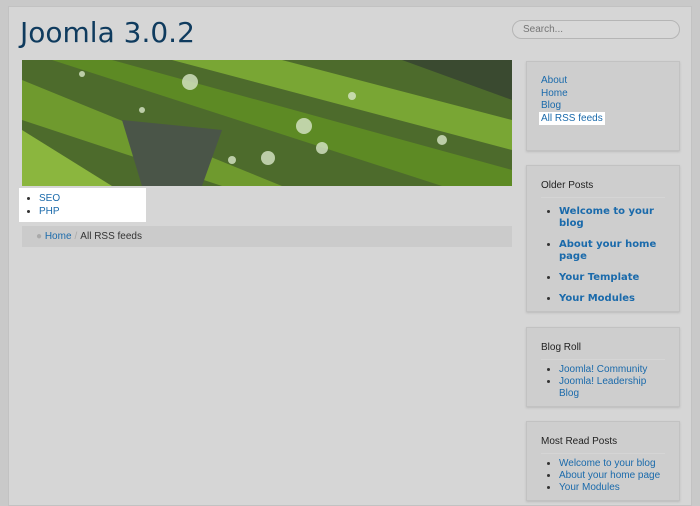 This screenshot has width=700, height=506. I want to click on module-title: Blog Roll, so click(603, 351).